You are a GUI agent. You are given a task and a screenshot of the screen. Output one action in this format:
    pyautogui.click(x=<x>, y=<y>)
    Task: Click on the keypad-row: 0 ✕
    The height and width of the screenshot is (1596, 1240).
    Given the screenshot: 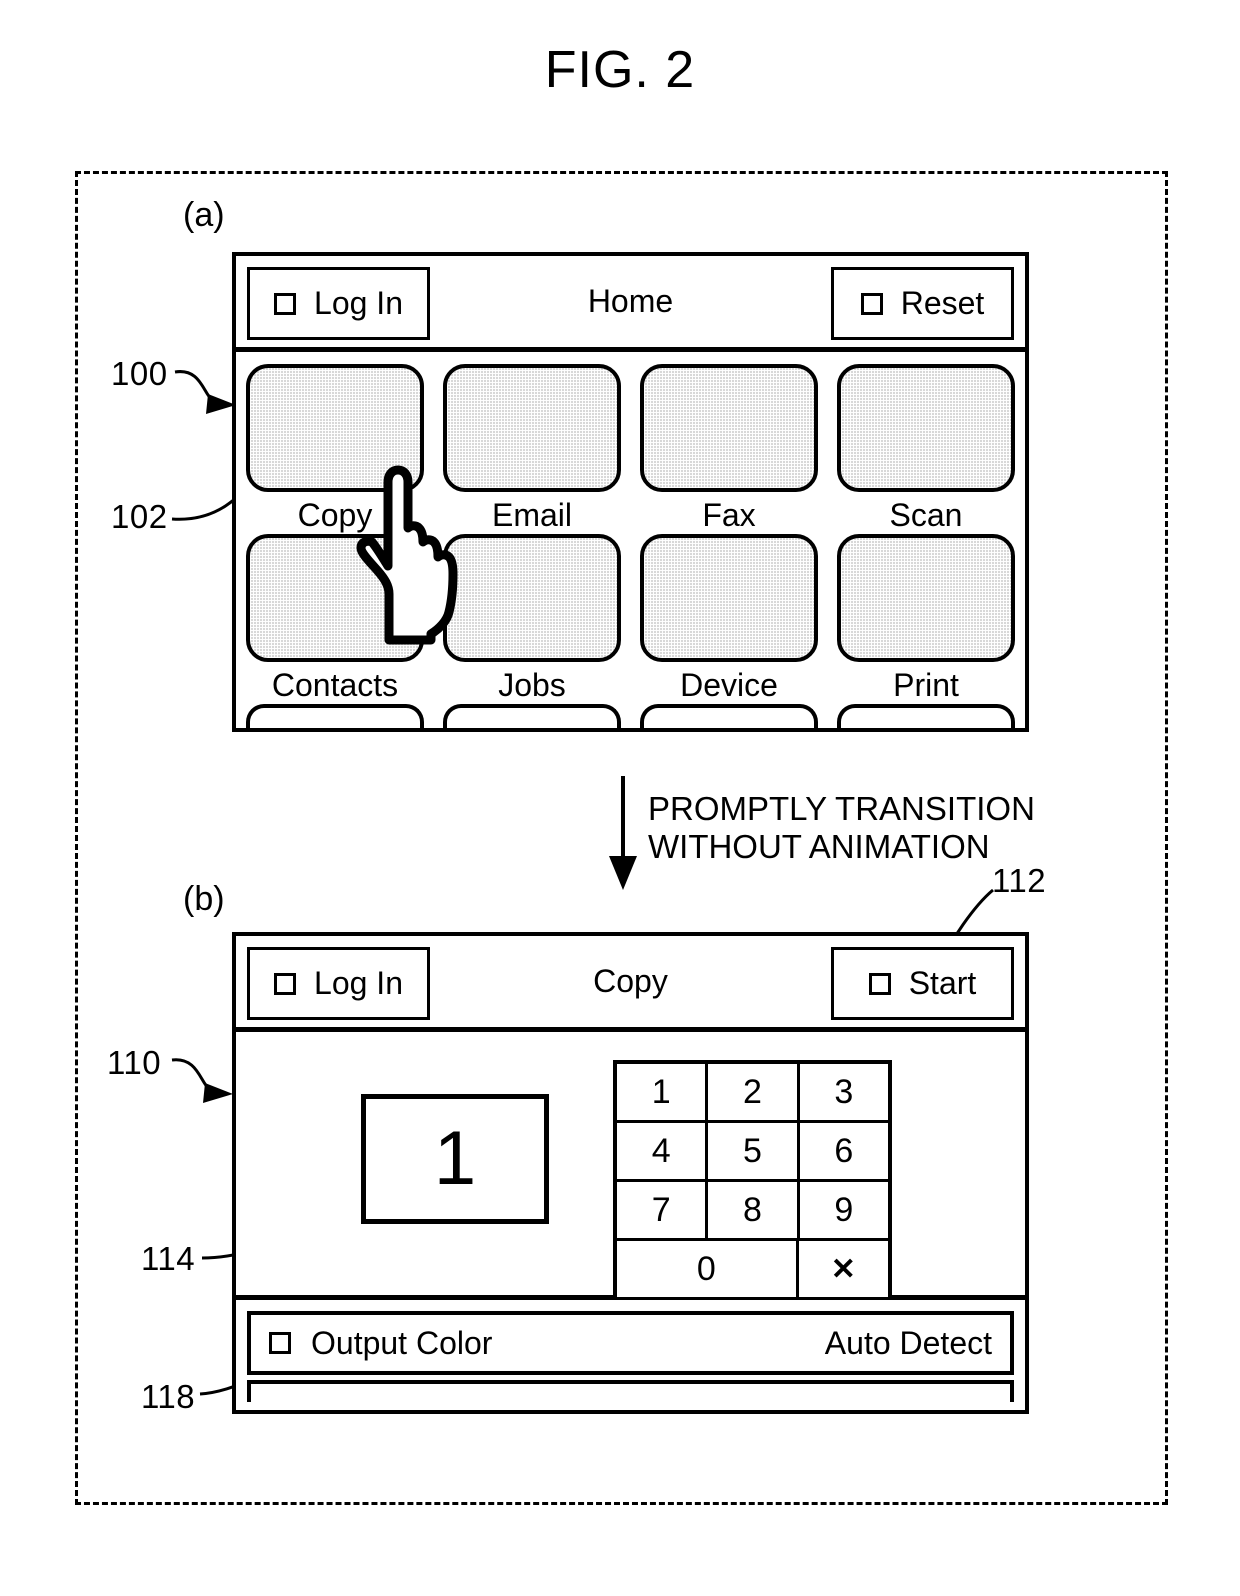 What is the action you would take?
    pyautogui.click(x=752, y=1269)
    